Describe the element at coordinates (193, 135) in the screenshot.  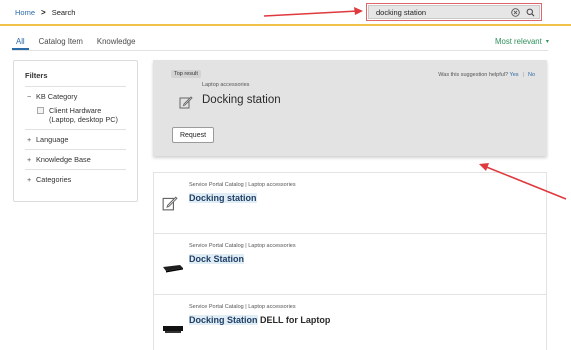
I see `request-button: Request` at that location.